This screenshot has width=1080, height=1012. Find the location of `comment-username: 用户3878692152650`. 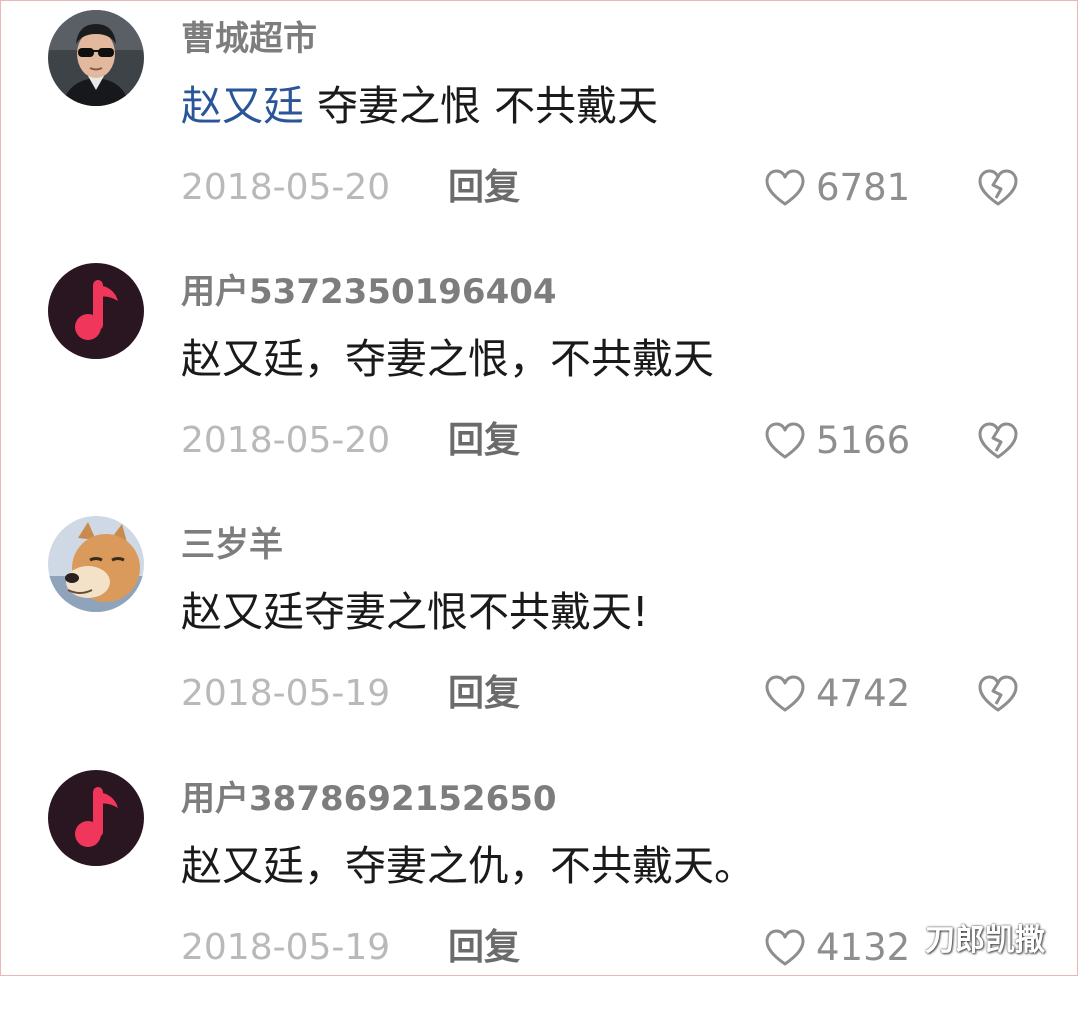

comment-username: 用户3878692152650 is located at coordinates (369, 799).